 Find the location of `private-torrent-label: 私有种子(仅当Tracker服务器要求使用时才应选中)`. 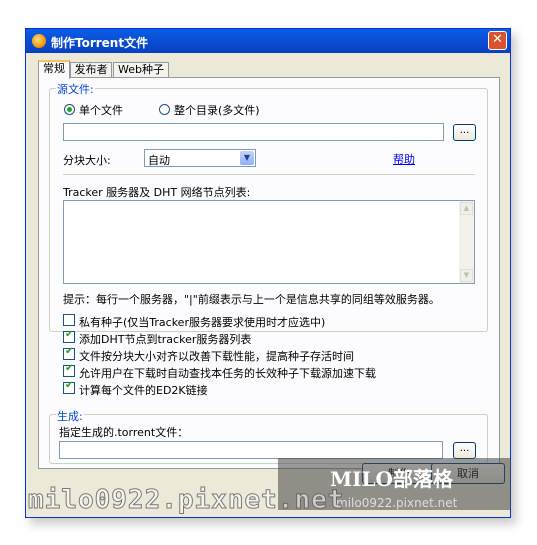

private-torrent-label: 私有种子(仅当Tracker服务器要求使用时才应选中) is located at coordinates (202, 322).